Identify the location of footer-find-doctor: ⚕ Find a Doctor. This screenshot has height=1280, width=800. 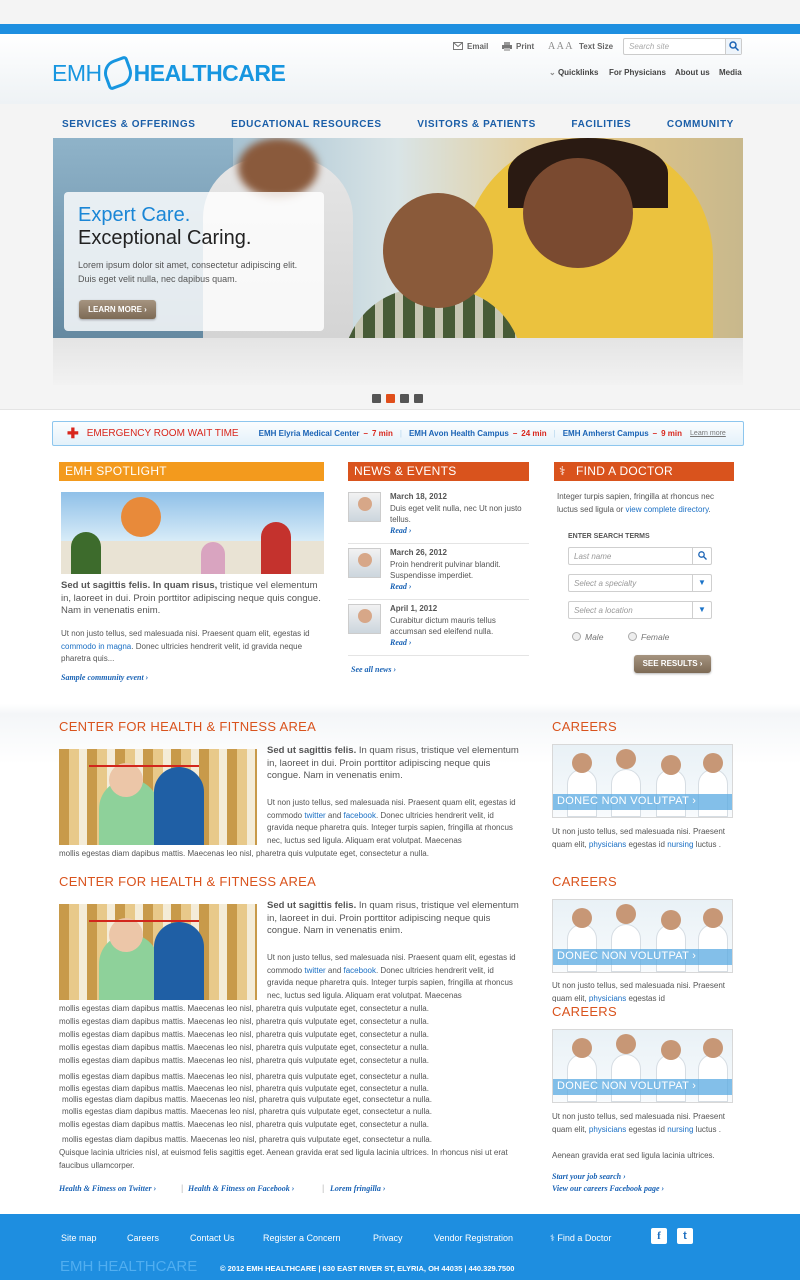
(580, 1238).